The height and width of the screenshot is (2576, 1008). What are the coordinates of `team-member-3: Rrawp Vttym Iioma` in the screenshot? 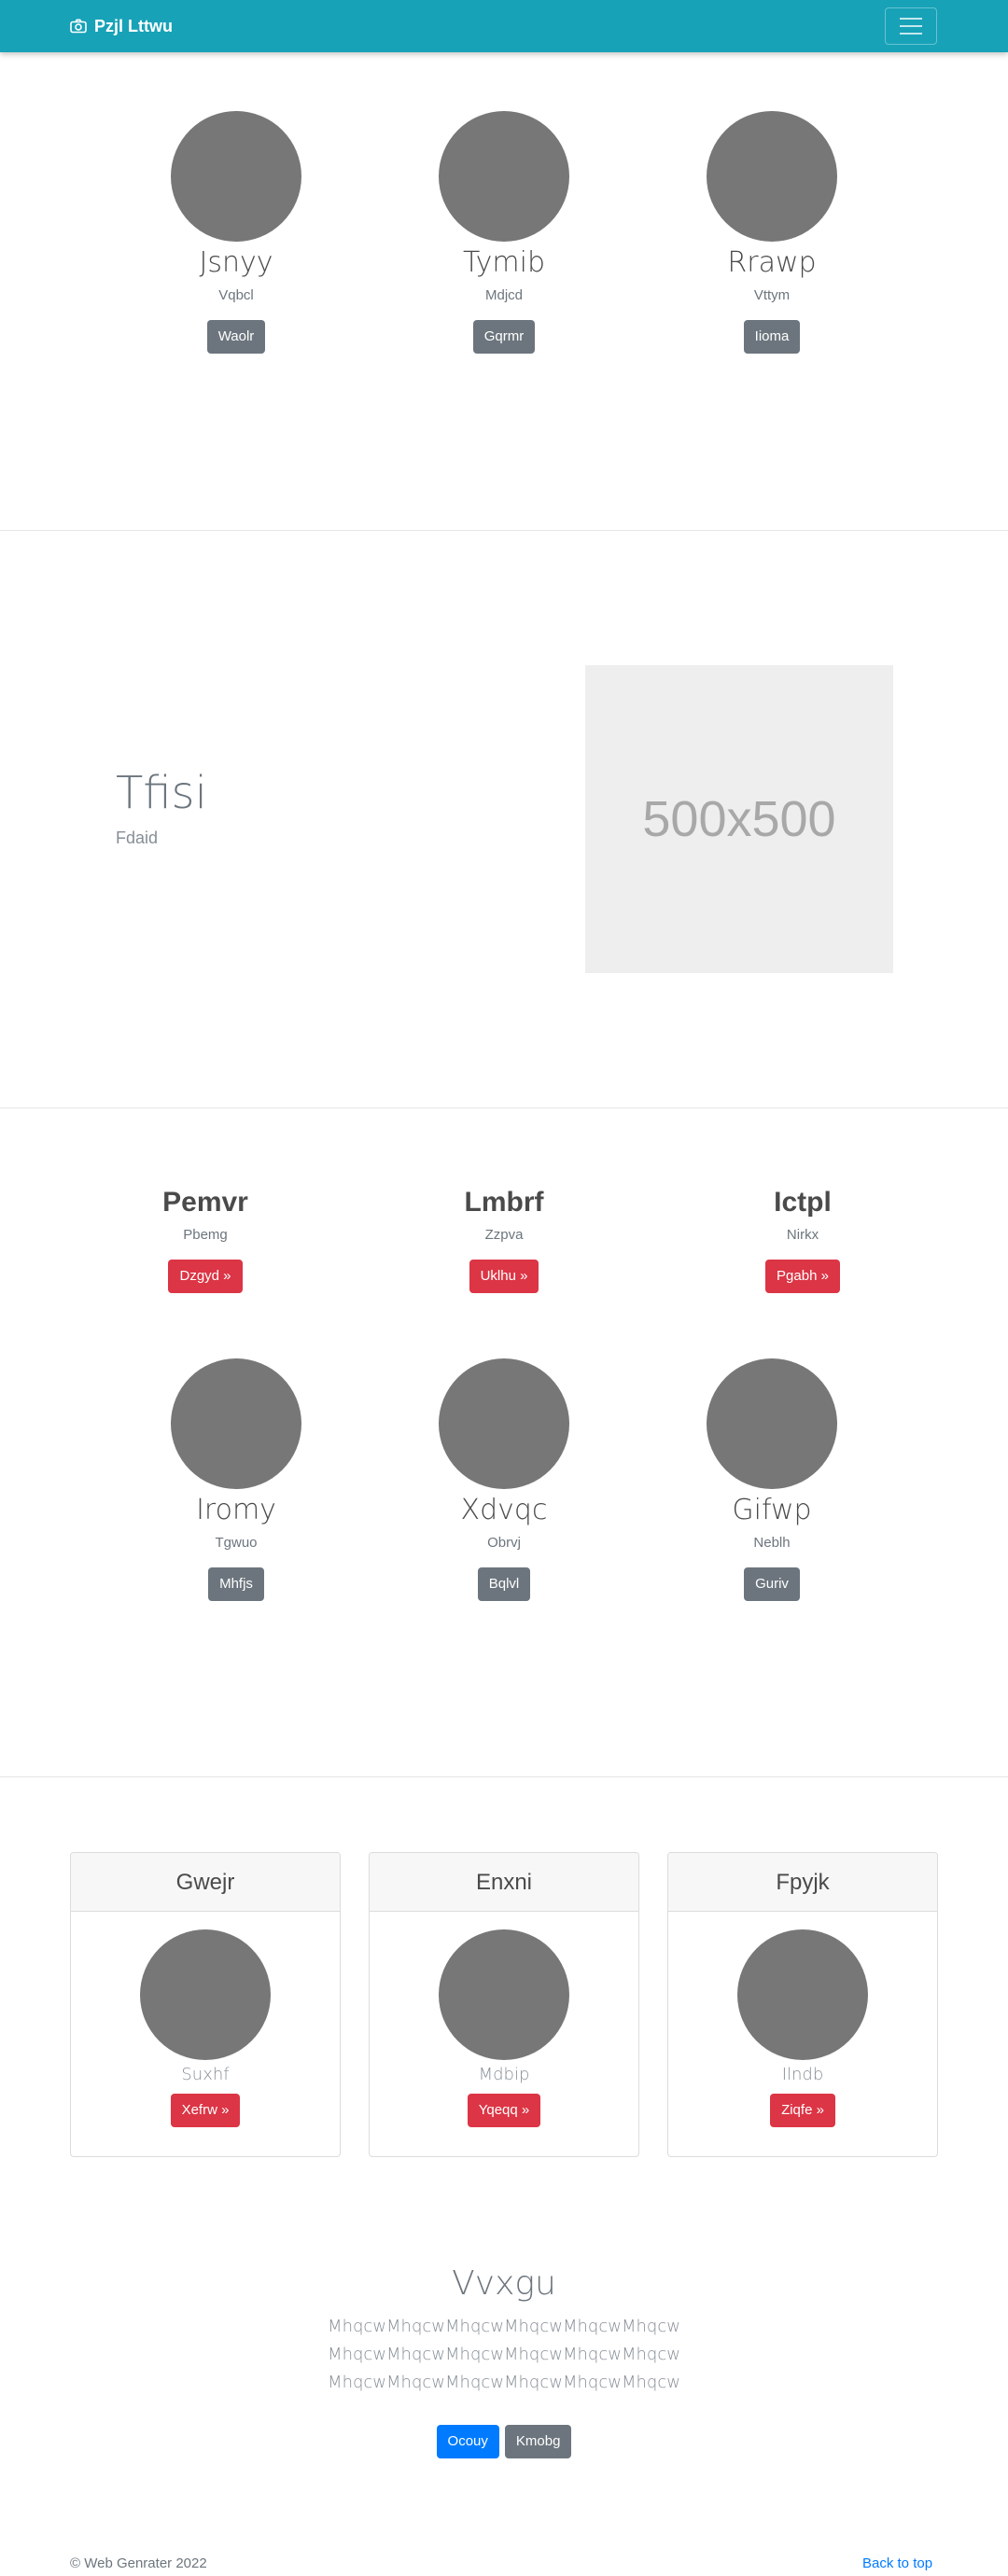 It's located at (772, 232).